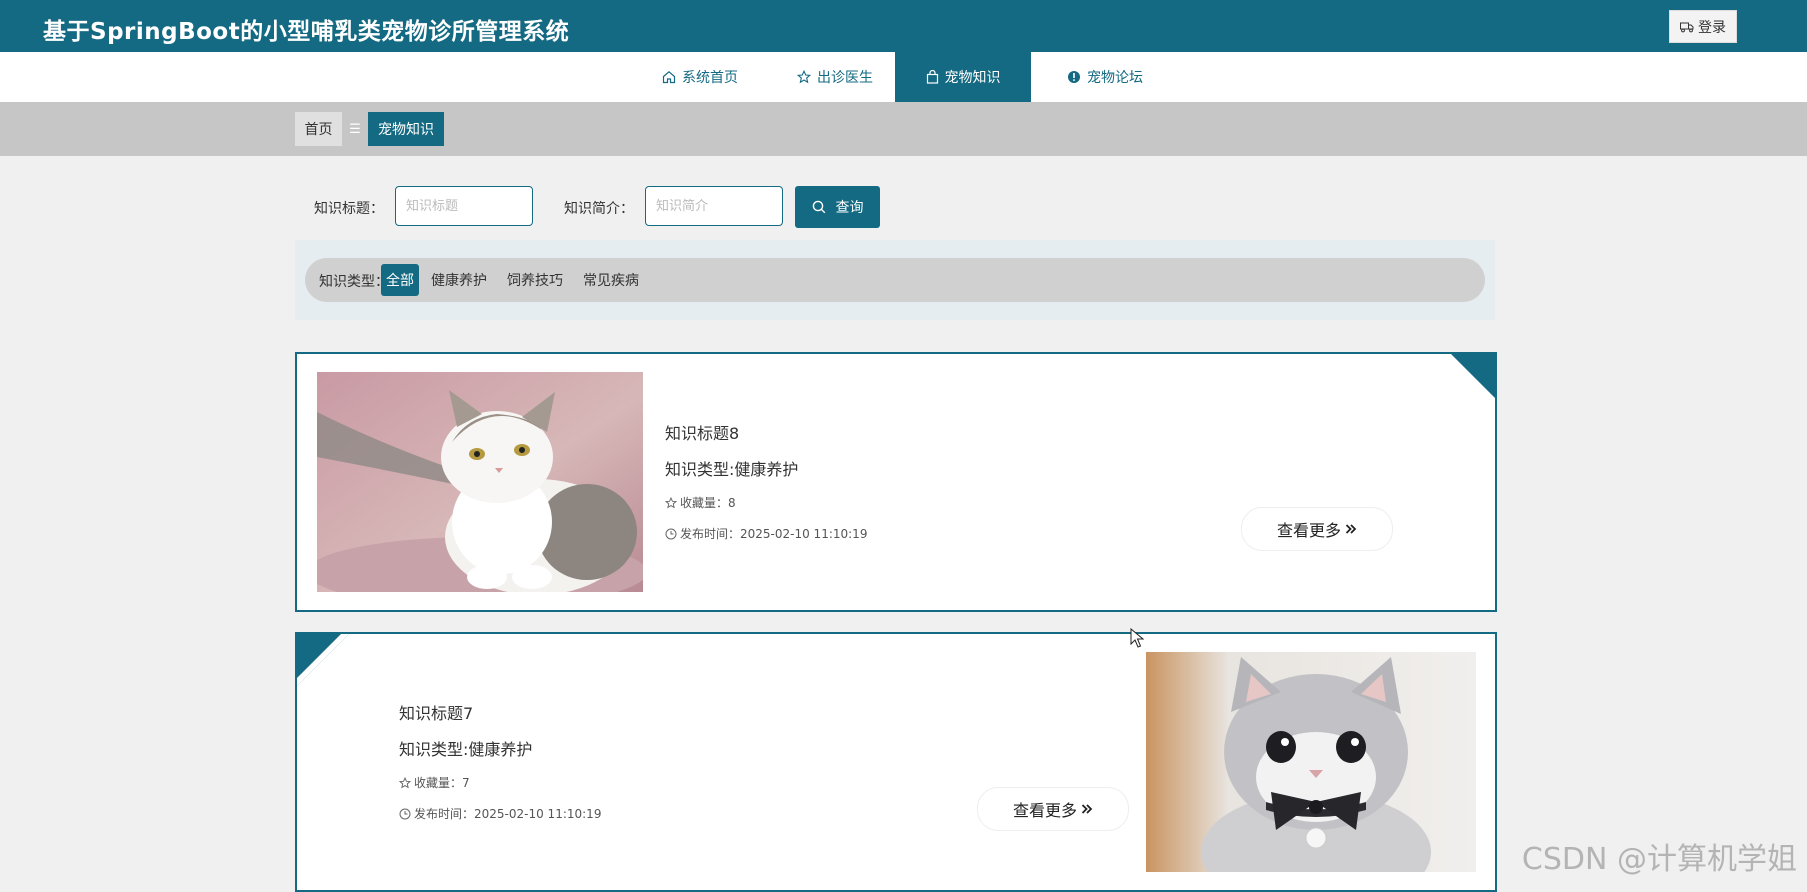 Image resolution: width=1807 pixels, height=892 pixels. Describe the element at coordinates (1712, 27) in the screenshot. I see `login-label: 登录` at that location.